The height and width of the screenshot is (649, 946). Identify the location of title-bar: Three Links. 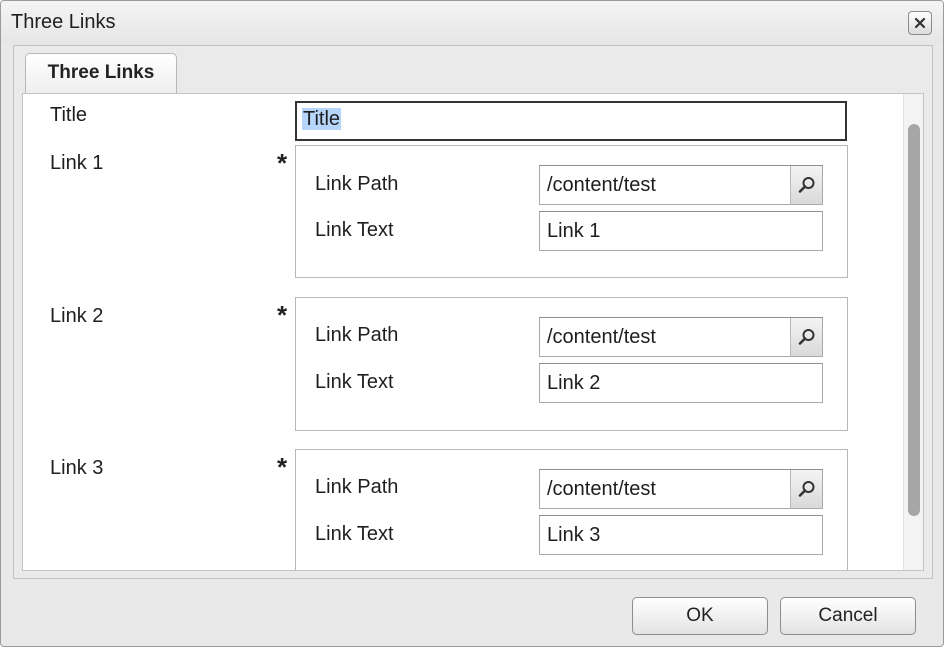
(472, 23).